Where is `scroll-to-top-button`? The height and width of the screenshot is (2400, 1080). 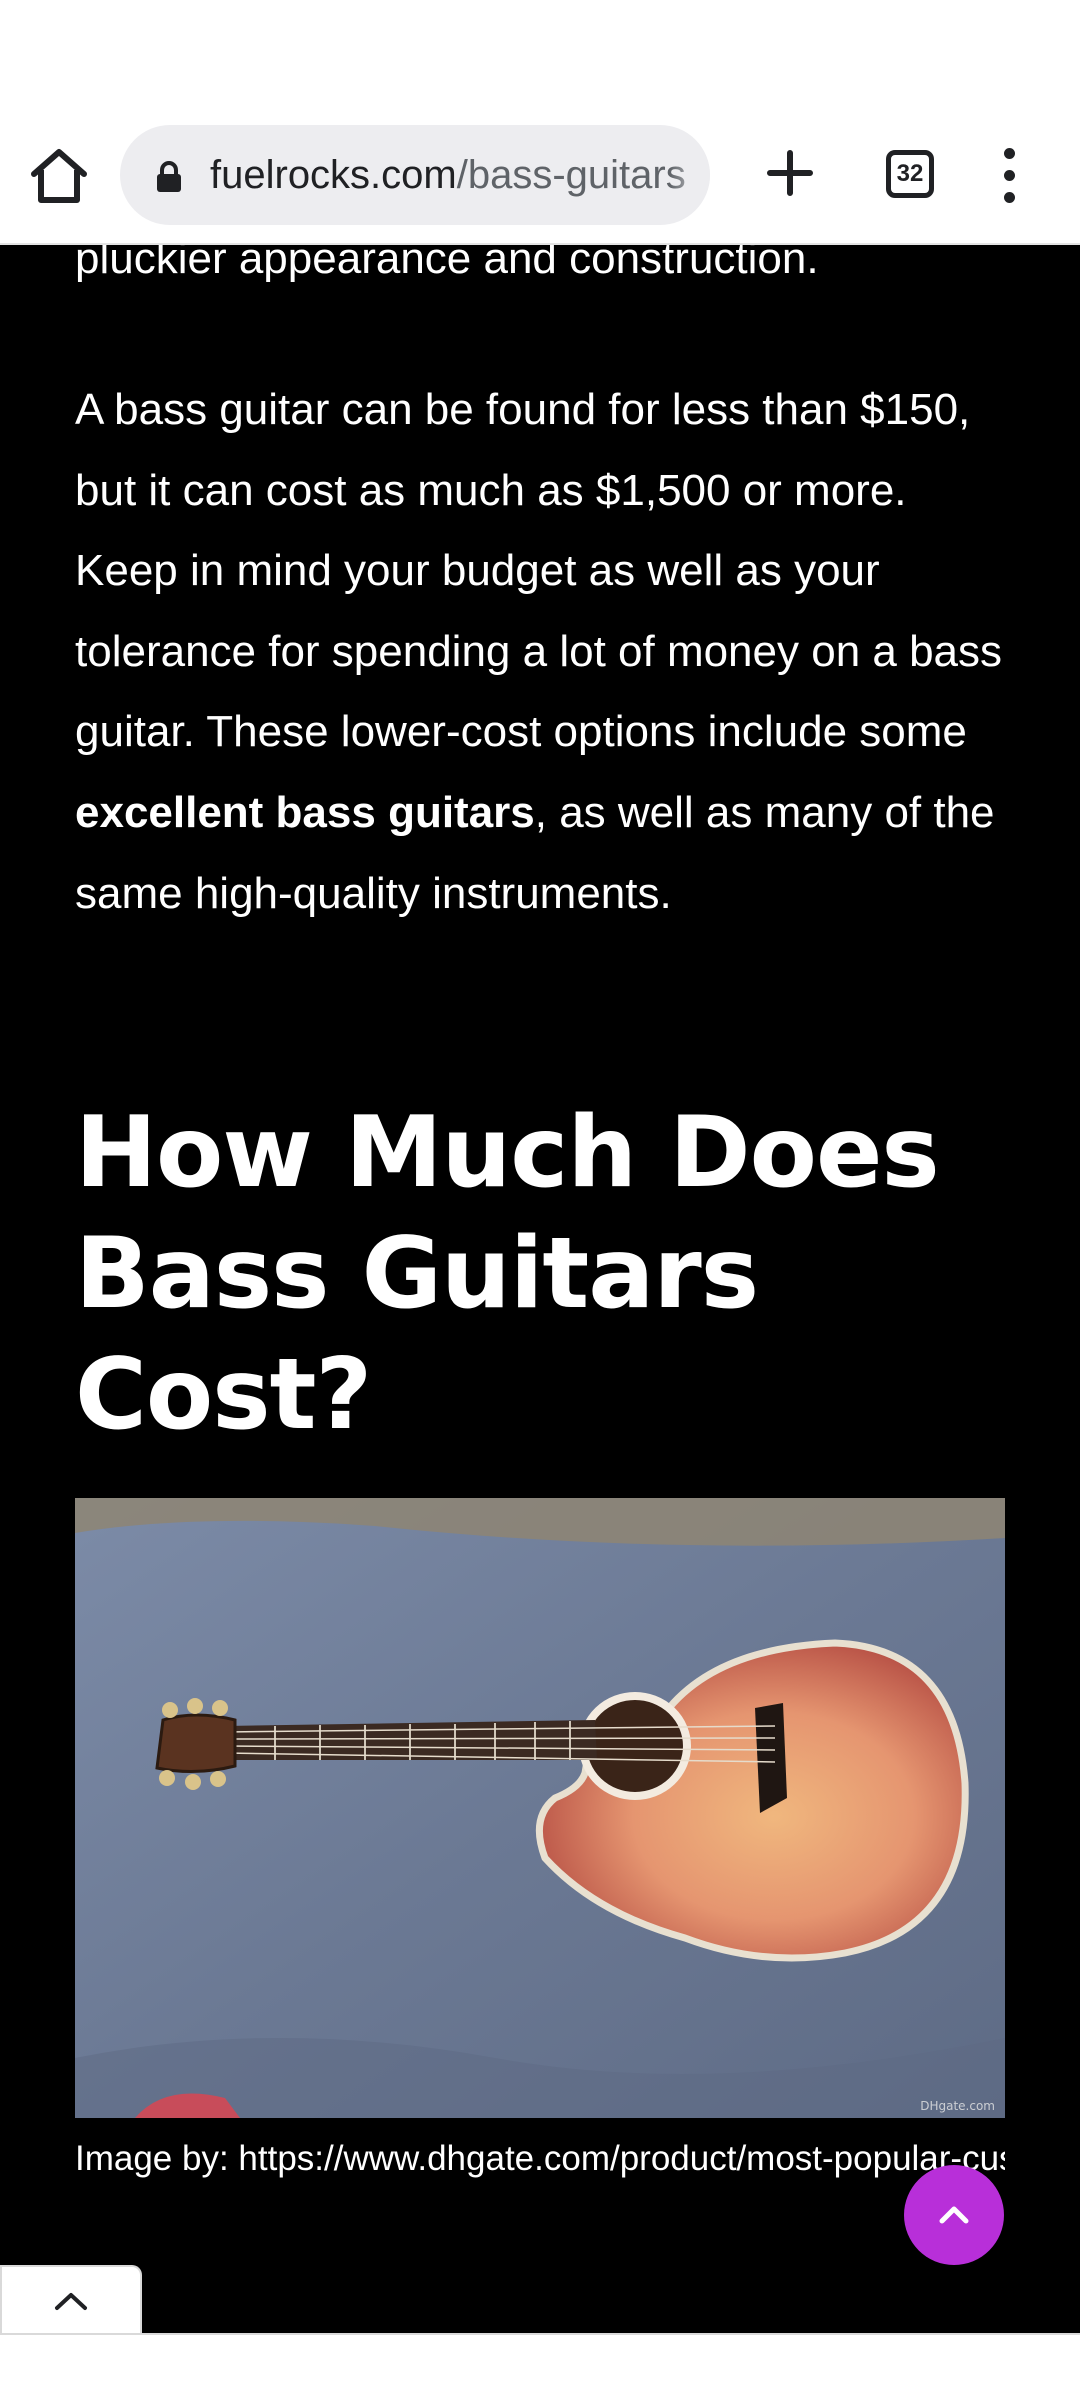 scroll-to-top-button is located at coordinates (954, 2215).